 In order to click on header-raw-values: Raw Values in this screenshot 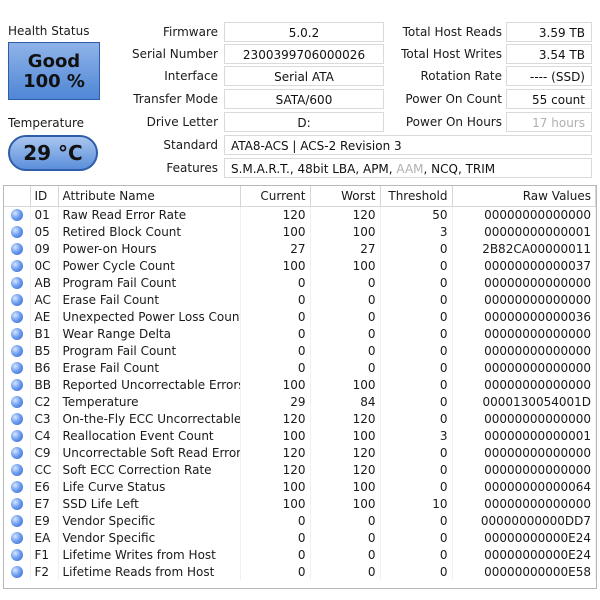, I will do `click(524, 196)`.